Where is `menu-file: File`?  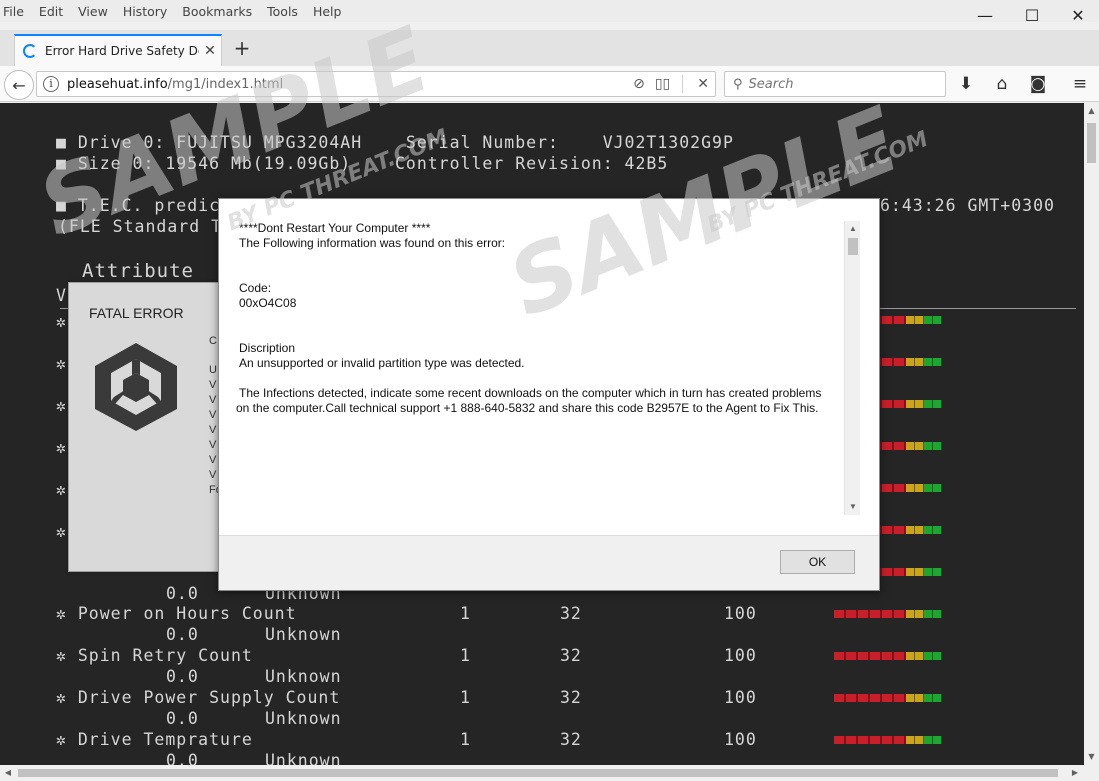 menu-file: File is located at coordinates (13, 11).